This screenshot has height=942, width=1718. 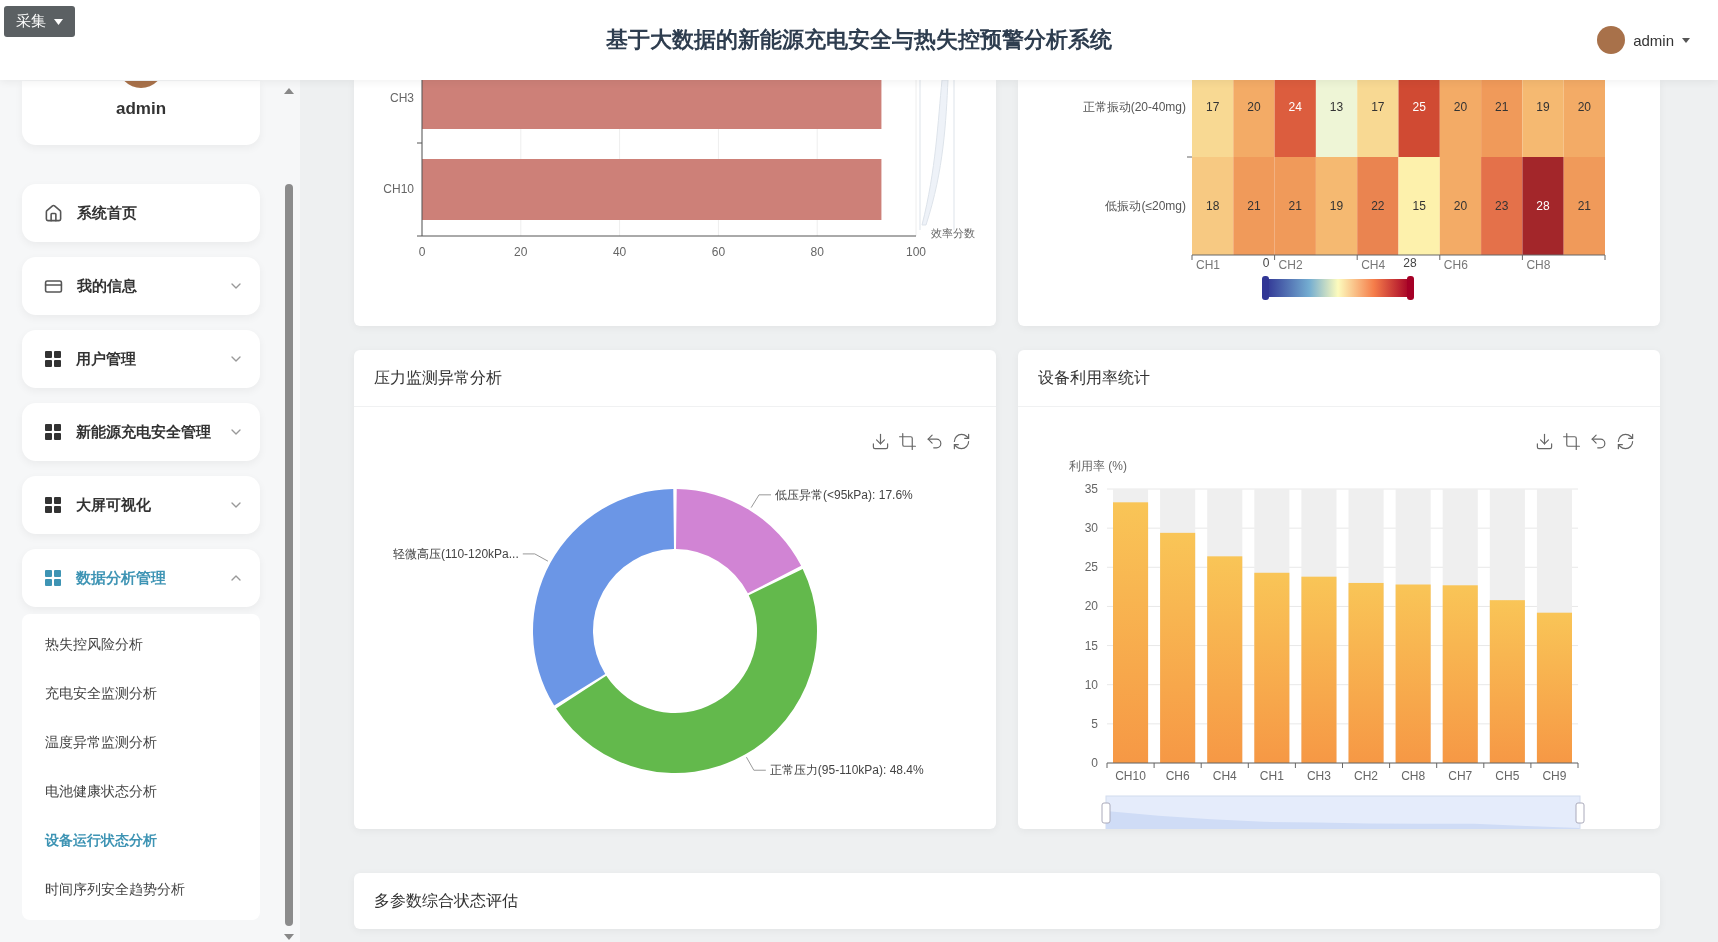 What do you see at coordinates (1094, 377) in the screenshot?
I see `card-title: 设备利用率统计` at bounding box center [1094, 377].